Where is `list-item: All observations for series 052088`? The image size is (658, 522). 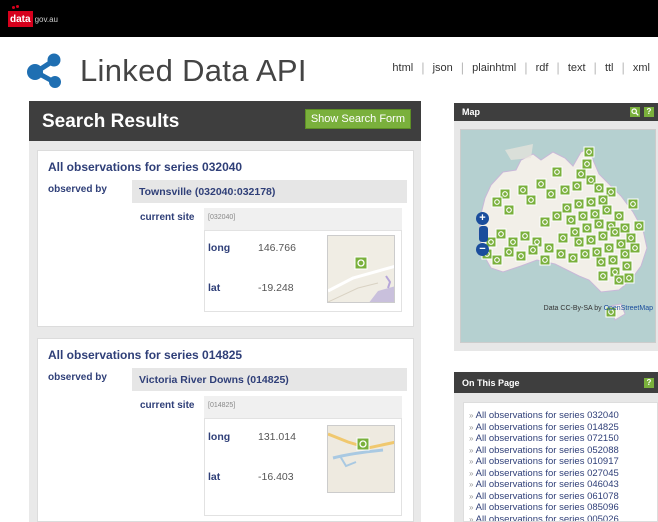
list-item: All observations for series 052088 is located at coordinates (563, 451).